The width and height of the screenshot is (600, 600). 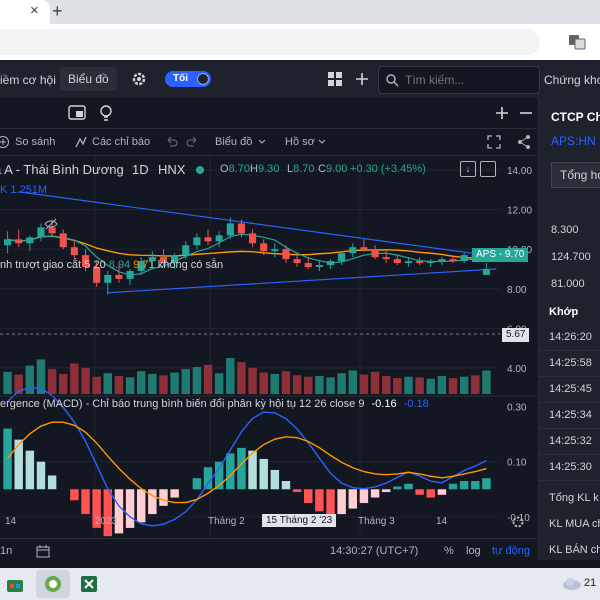 I want to click on fullscreen-icon, so click(x=494, y=142).